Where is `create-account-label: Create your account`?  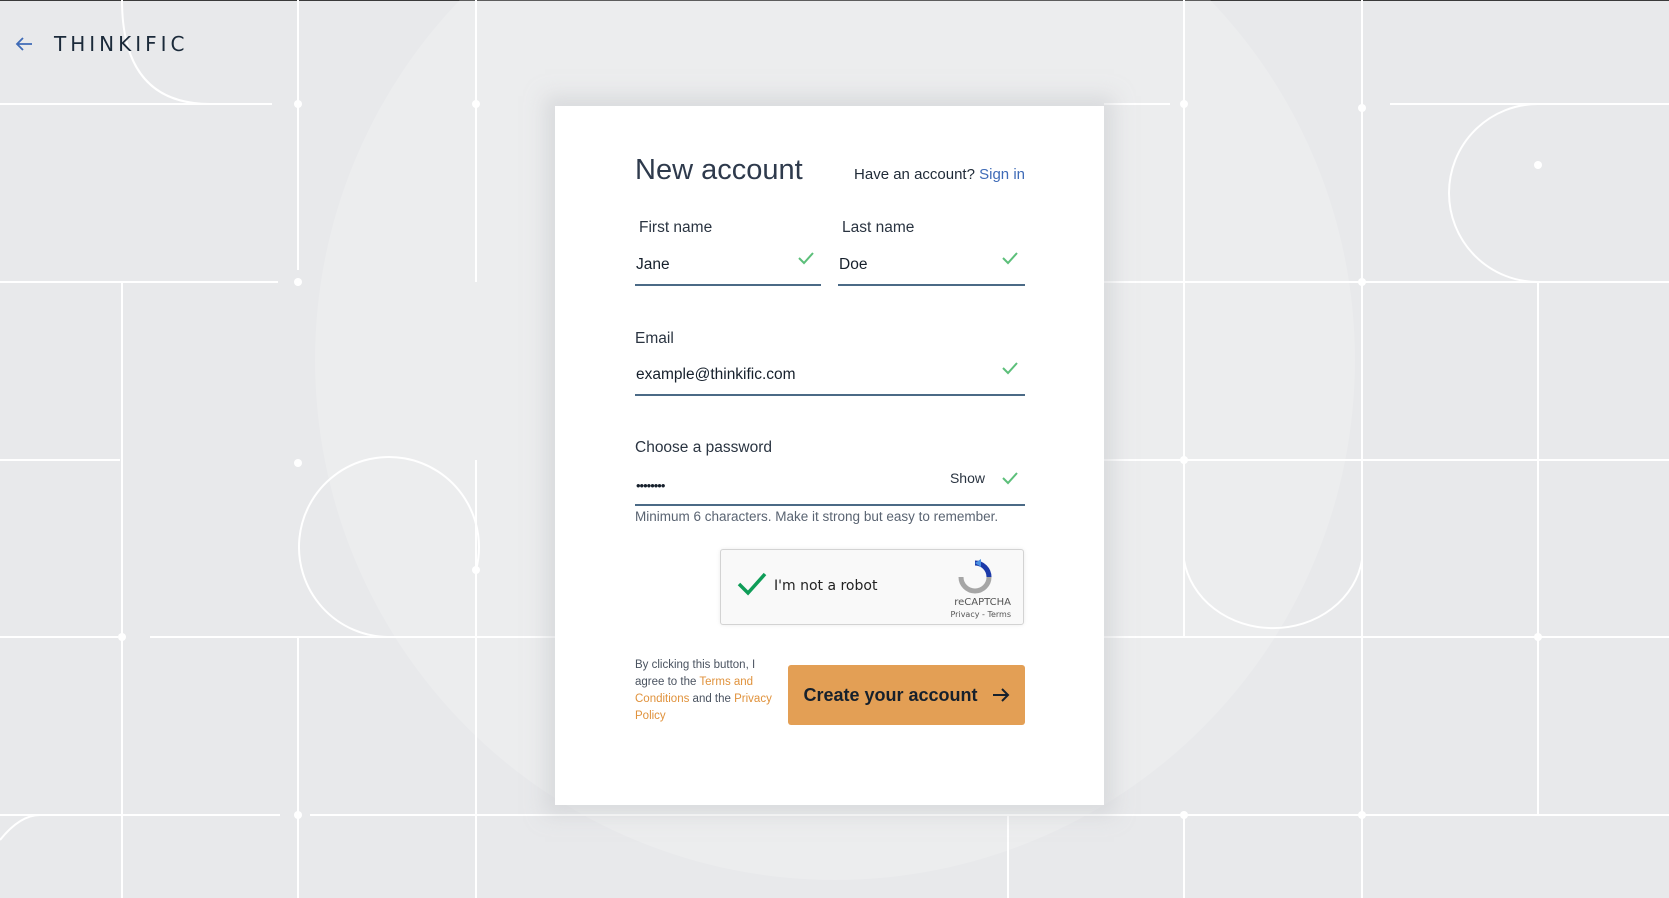 create-account-label: Create your account is located at coordinates (890, 694).